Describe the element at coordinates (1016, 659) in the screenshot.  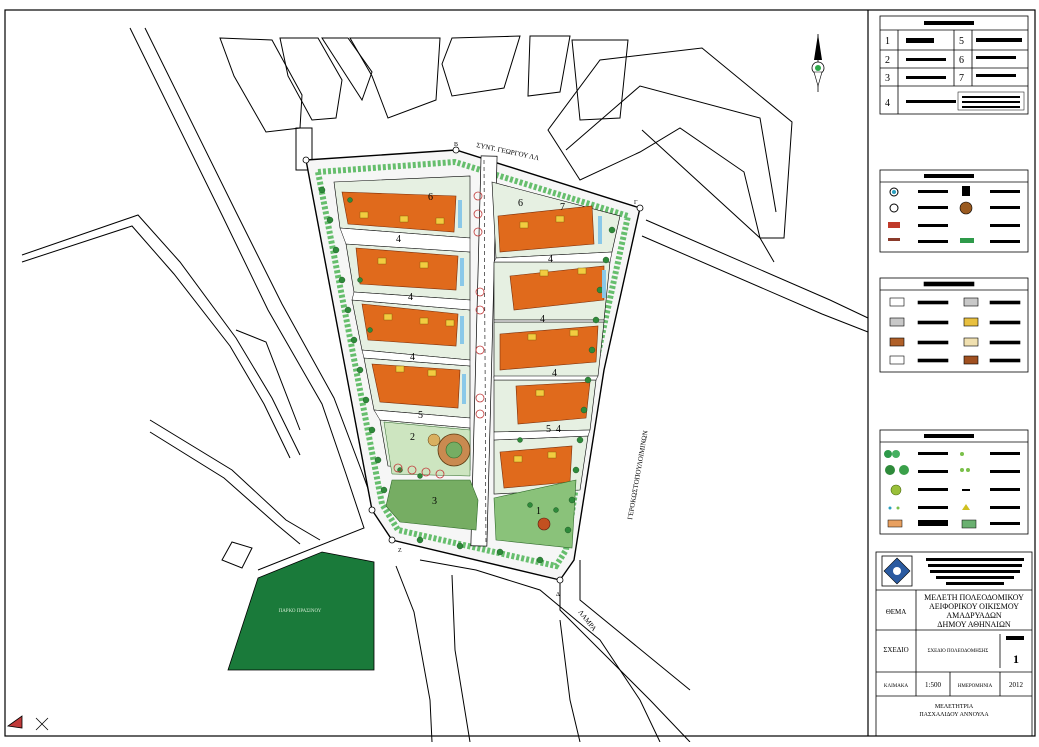
I see `sheet-number: 1` at that location.